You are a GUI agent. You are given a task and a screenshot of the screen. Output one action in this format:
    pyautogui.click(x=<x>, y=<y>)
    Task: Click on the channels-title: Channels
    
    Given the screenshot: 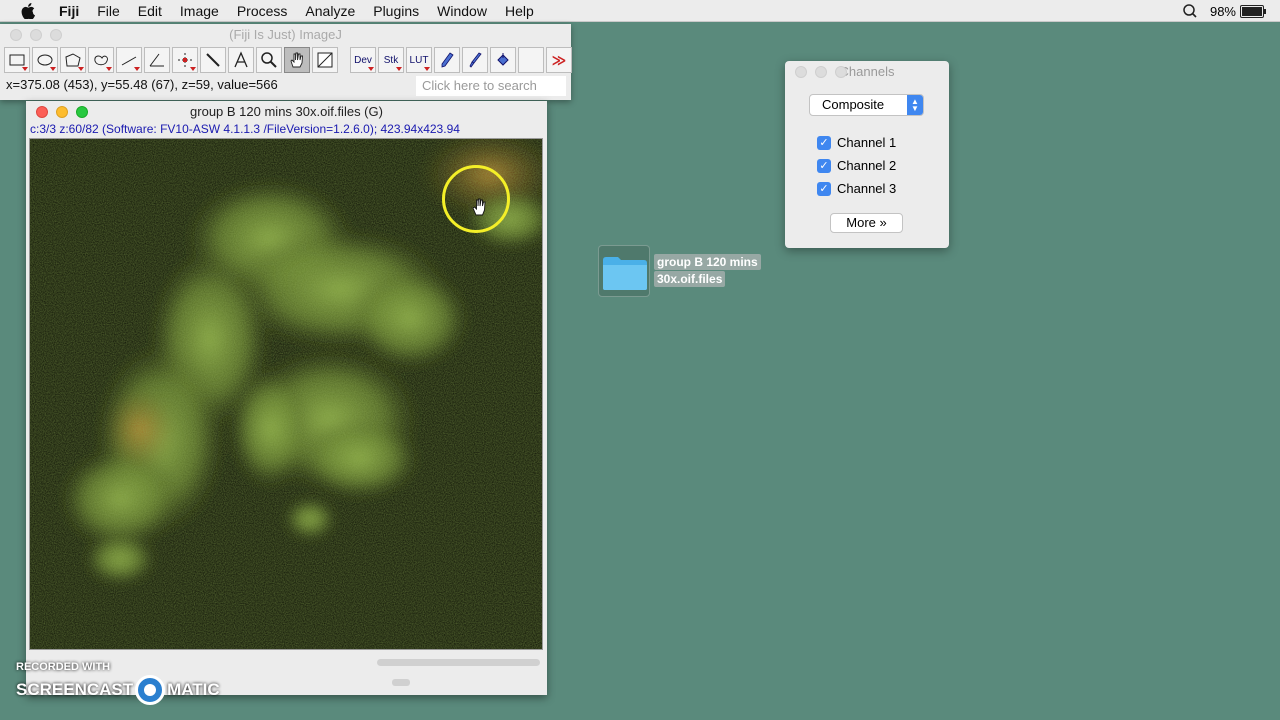 What is the action you would take?
    pyautogui.click(x=867, y=71)
    